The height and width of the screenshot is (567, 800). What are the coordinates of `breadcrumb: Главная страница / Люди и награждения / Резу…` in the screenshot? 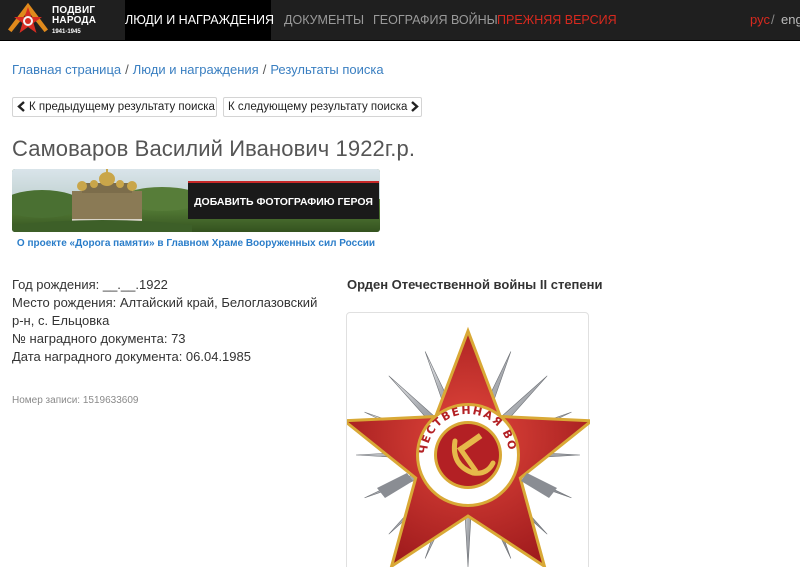 It's located at (198, 69).